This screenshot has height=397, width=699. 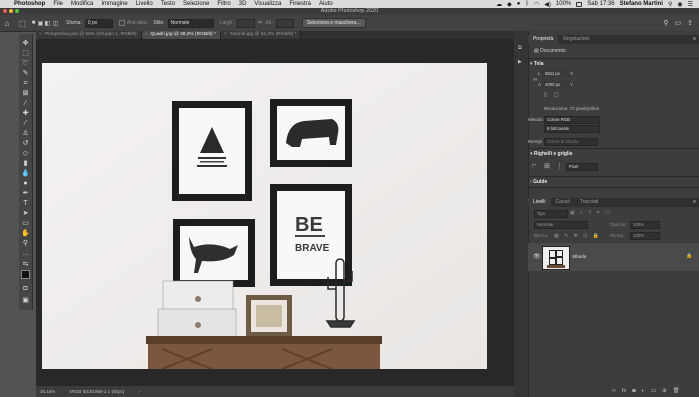 I want to click on spotlight-icon: ⚲, so click(x=670, y=4).